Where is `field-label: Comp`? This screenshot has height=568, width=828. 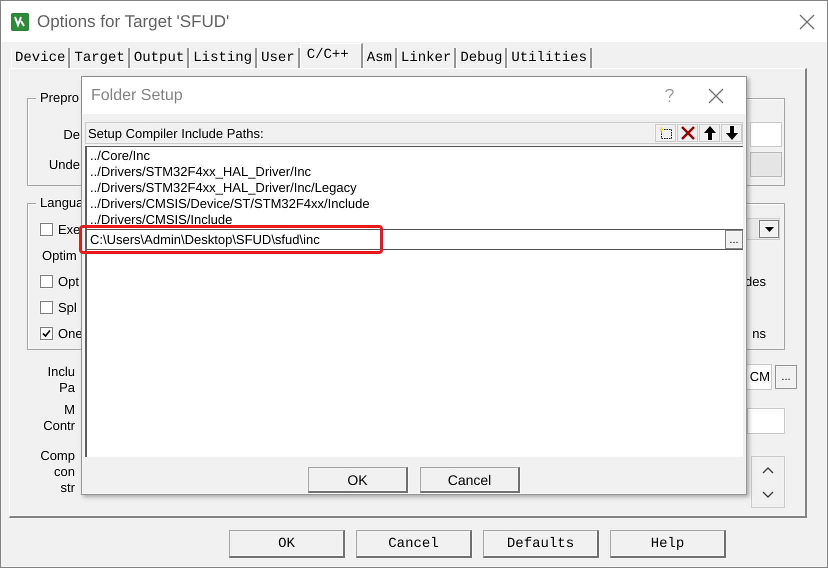 field-label: Comp is located at coordinates (57, 456).